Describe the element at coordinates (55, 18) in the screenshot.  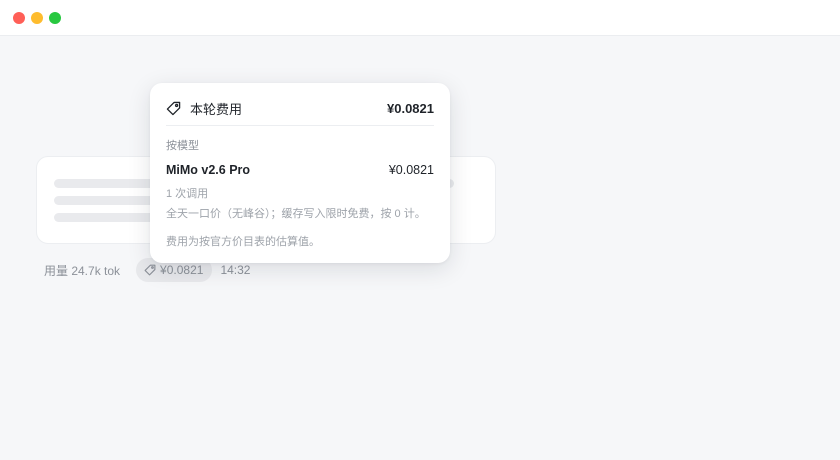
I see `maximize-window-button` at that location.